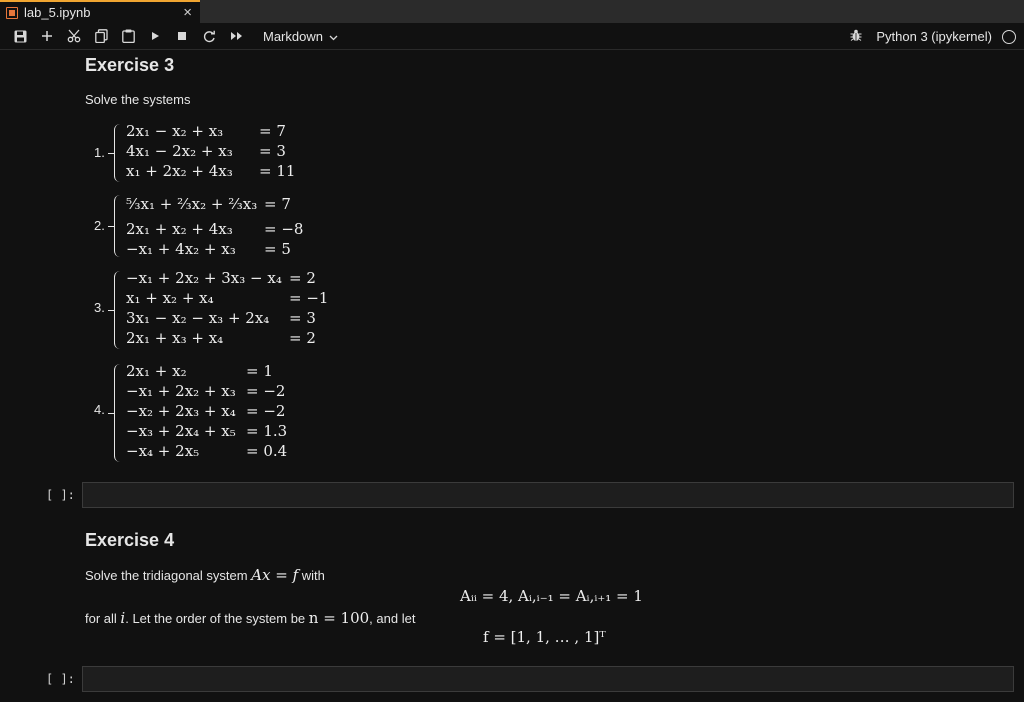  I want to click on system-number: 4., so click(99, 409).